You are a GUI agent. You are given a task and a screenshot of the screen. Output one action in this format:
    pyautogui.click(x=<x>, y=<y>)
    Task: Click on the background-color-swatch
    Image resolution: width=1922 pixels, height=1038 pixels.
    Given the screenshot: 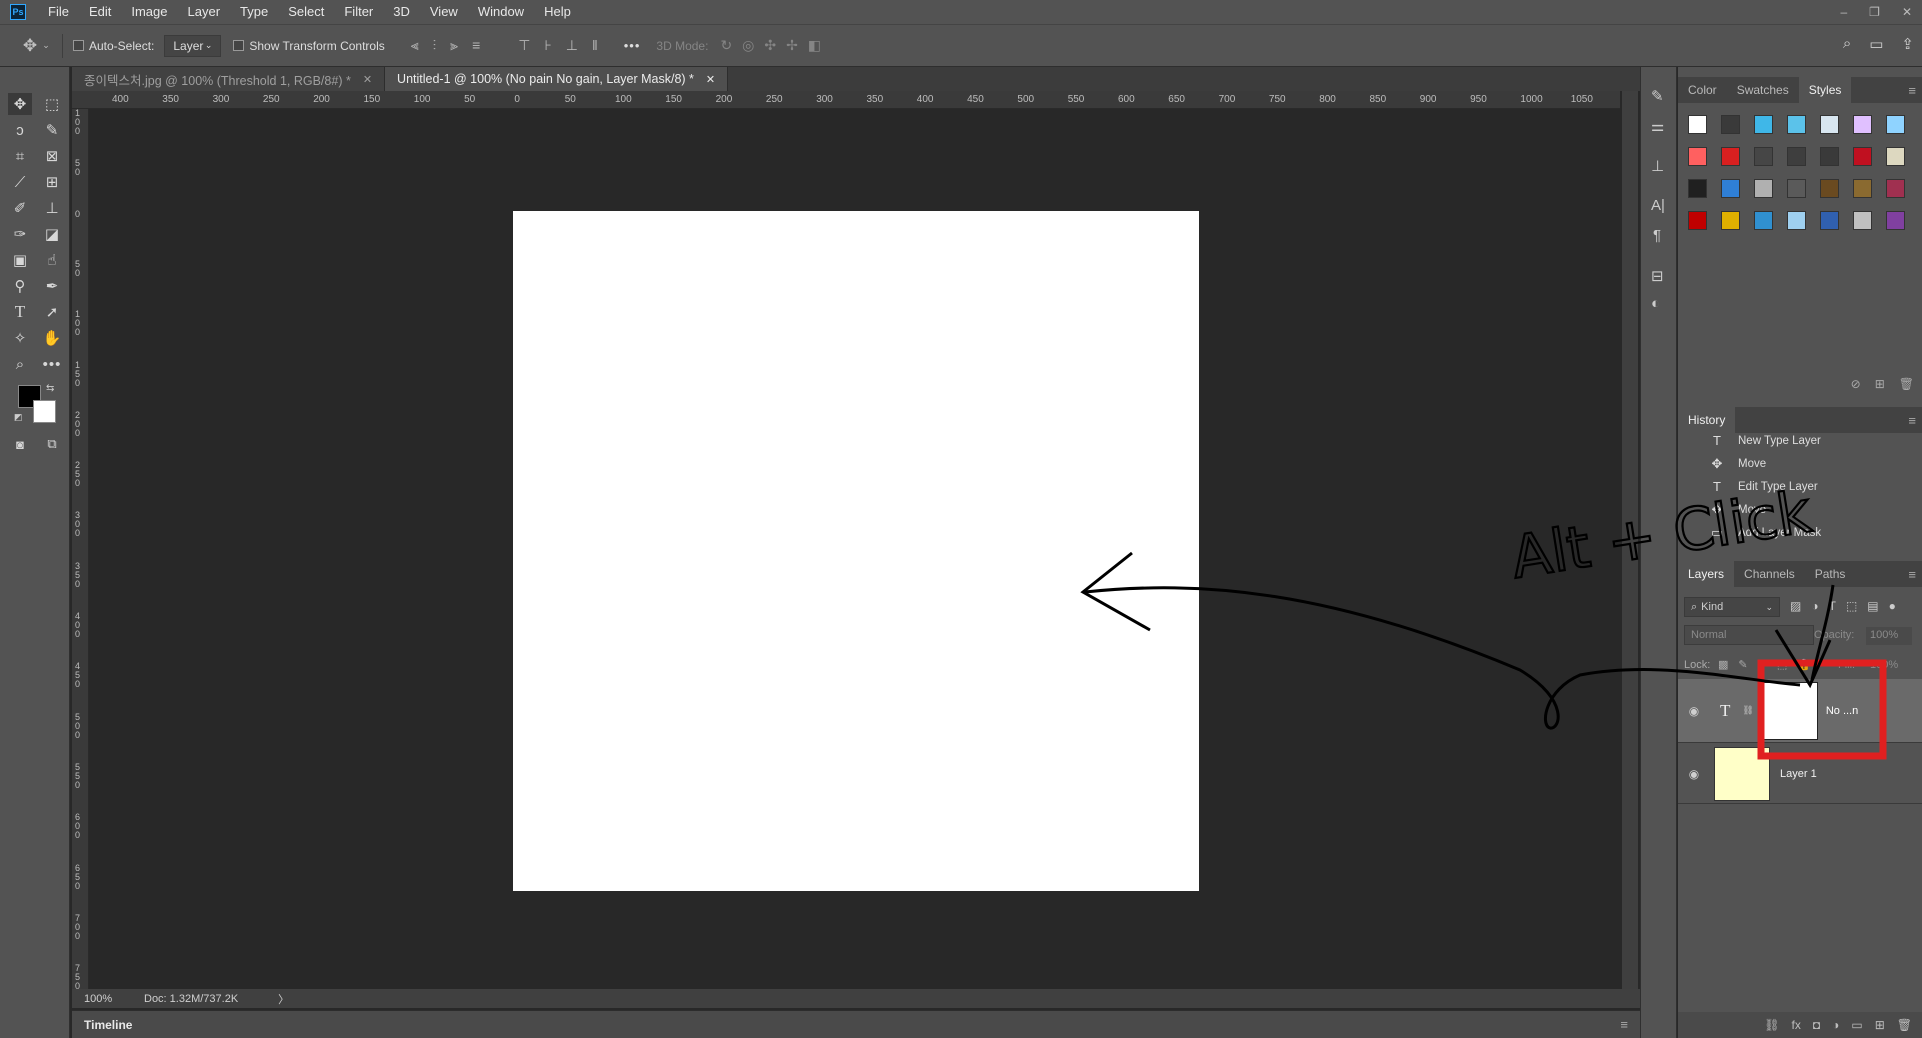 What is the action you would take?
    pyautogui.click(x=44, y=411)
    